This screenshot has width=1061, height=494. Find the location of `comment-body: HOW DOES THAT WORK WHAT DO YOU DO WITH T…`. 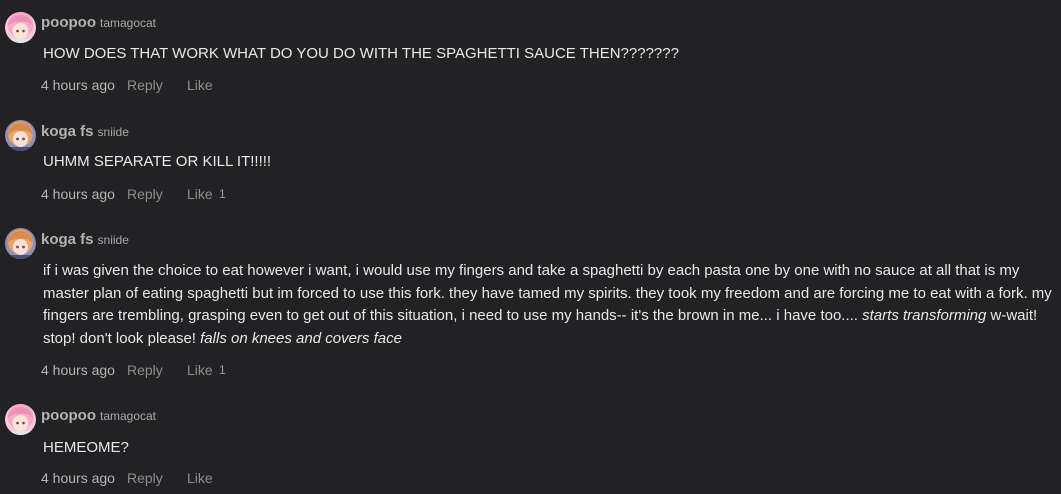

comment-body: HOW DOES THAT WORK WHAT DO YOU DO WITH T… is located at coordinates (548, 54).